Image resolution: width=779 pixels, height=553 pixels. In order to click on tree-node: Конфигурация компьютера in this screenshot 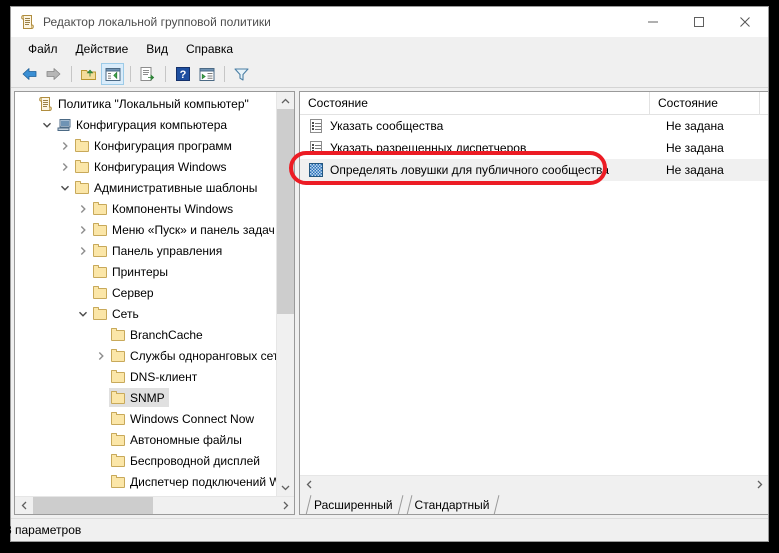, I will do `click(145, 124)`.